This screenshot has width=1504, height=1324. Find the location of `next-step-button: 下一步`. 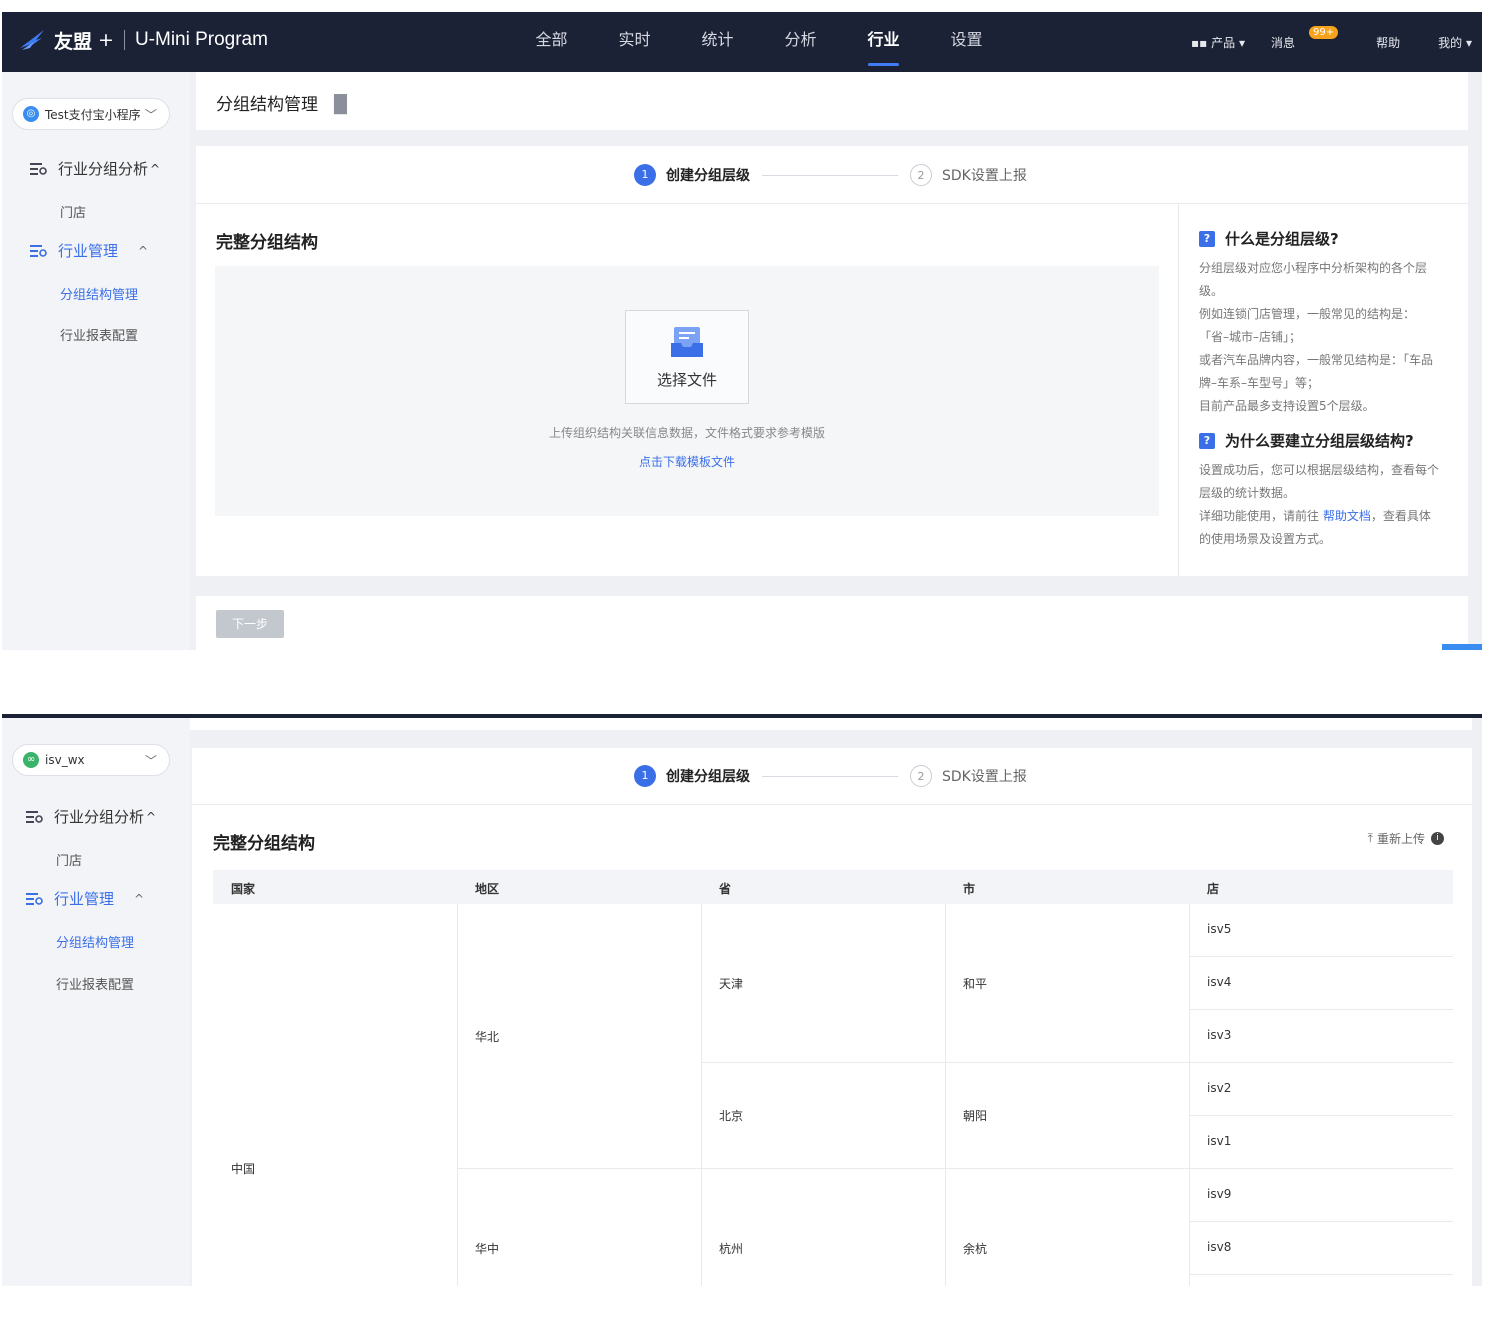

next-step-button: 下一步 is located at coordinates (250, 624).